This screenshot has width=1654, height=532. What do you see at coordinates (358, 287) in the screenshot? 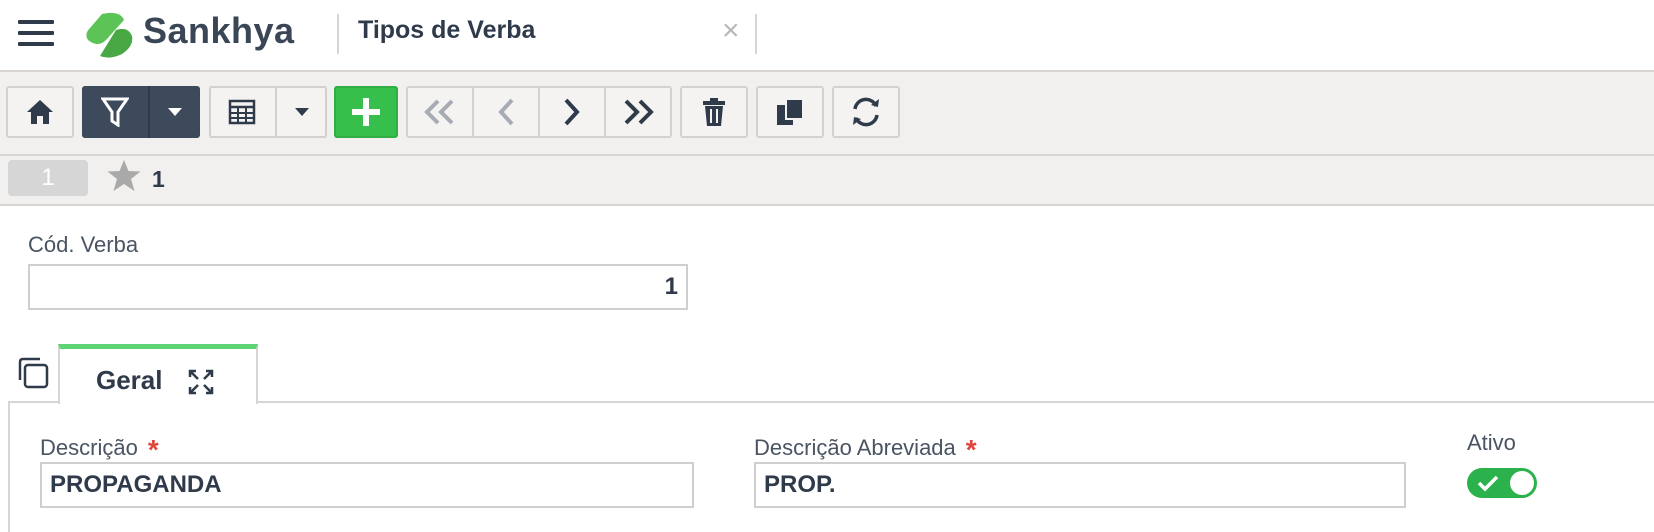
I see `cod-verba-field: 1` at bounding box center [358, 287].